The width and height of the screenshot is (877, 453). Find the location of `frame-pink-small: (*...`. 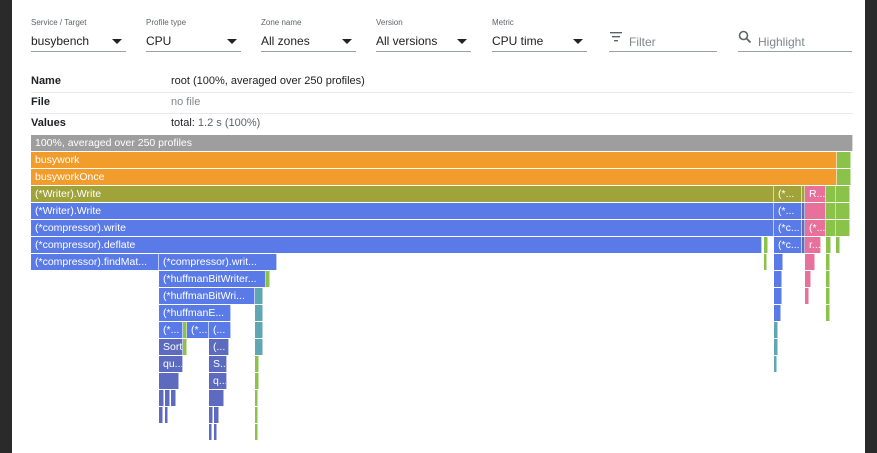

frame-pink-small: (*... is located at coordinates (815, 228).